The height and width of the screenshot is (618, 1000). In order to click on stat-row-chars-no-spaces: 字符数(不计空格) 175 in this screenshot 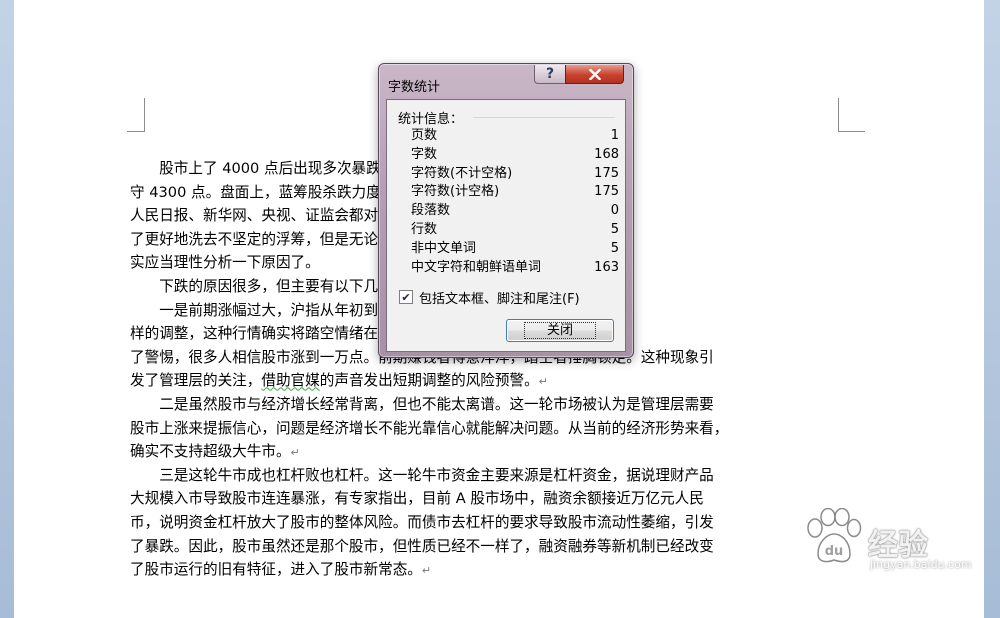, I will do `click(515, 174)`.